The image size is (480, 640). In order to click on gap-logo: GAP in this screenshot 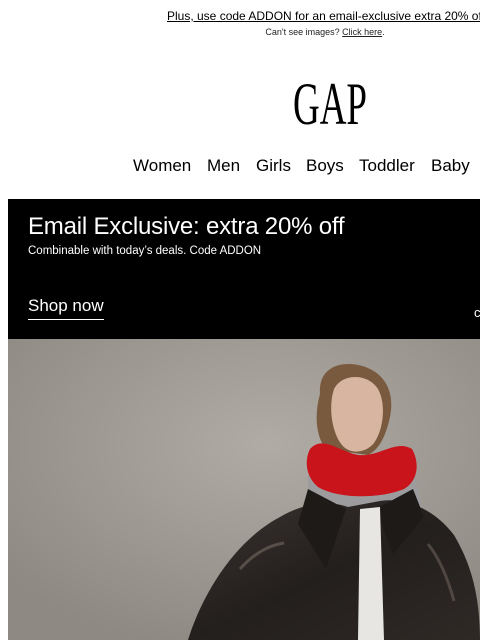, I will do `click(330, 99)`.